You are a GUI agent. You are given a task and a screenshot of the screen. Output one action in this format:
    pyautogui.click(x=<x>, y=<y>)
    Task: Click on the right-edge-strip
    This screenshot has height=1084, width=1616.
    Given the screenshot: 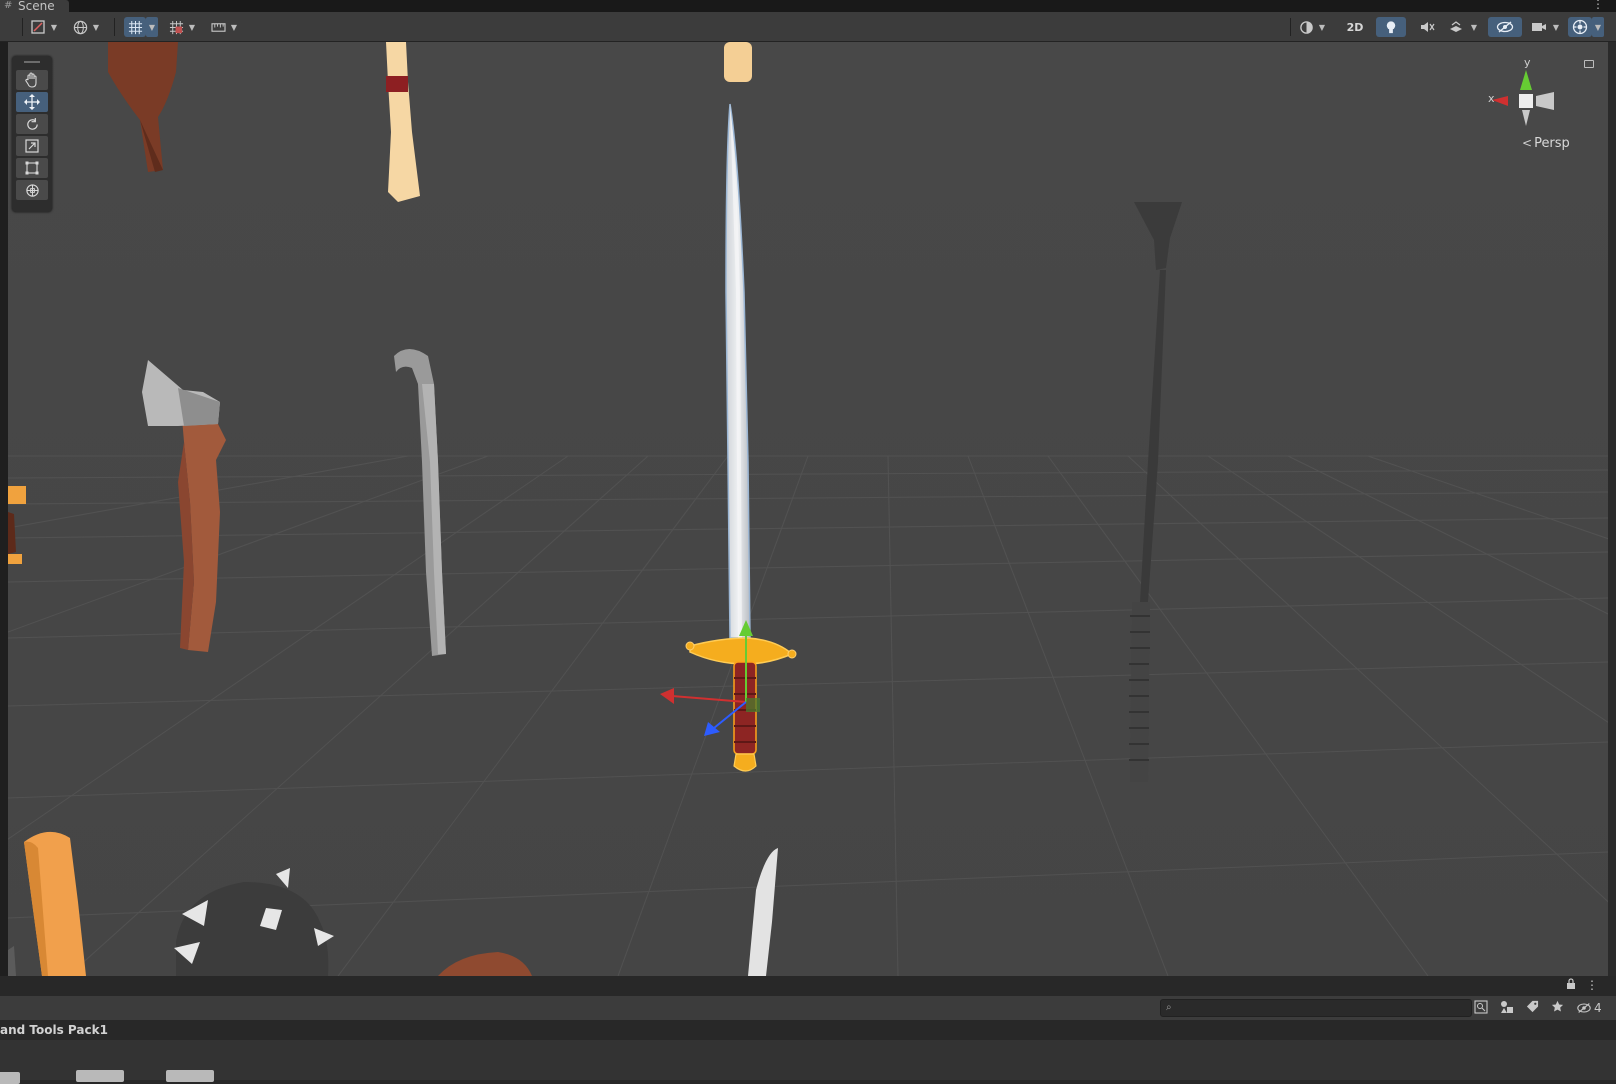 What is the action you would take?
    pyautogui.click(x=1612, y=509)
    